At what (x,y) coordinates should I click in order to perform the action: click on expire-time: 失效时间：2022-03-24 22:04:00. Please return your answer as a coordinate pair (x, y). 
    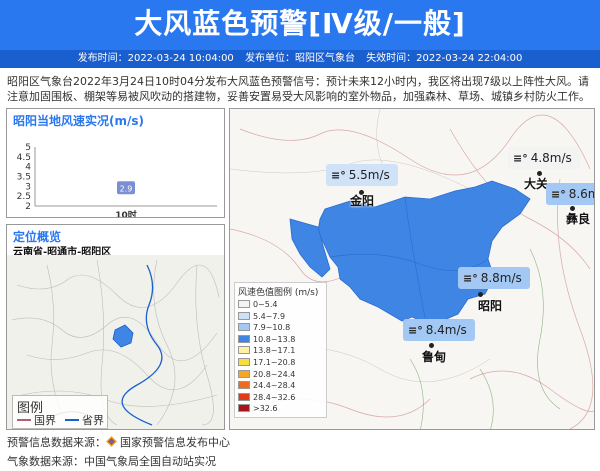
    Looking at the image, I should click on (444, 58).